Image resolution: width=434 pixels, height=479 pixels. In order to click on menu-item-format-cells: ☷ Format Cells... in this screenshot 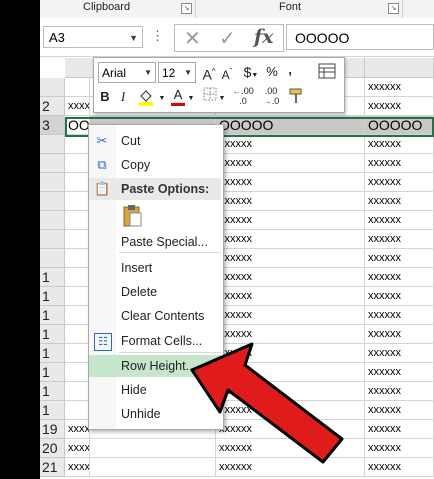, I will do `click(155, 341)`.